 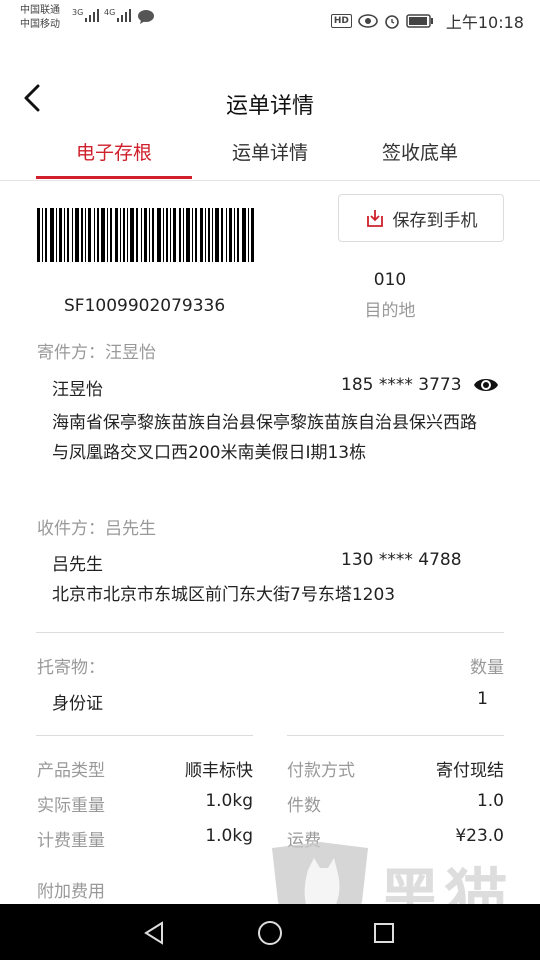 What do you see at coordinates (96, 353) in the screenshot?
I see `sender-section-label: 寄件方：汪昱怡` at bounding box center [96, 353].